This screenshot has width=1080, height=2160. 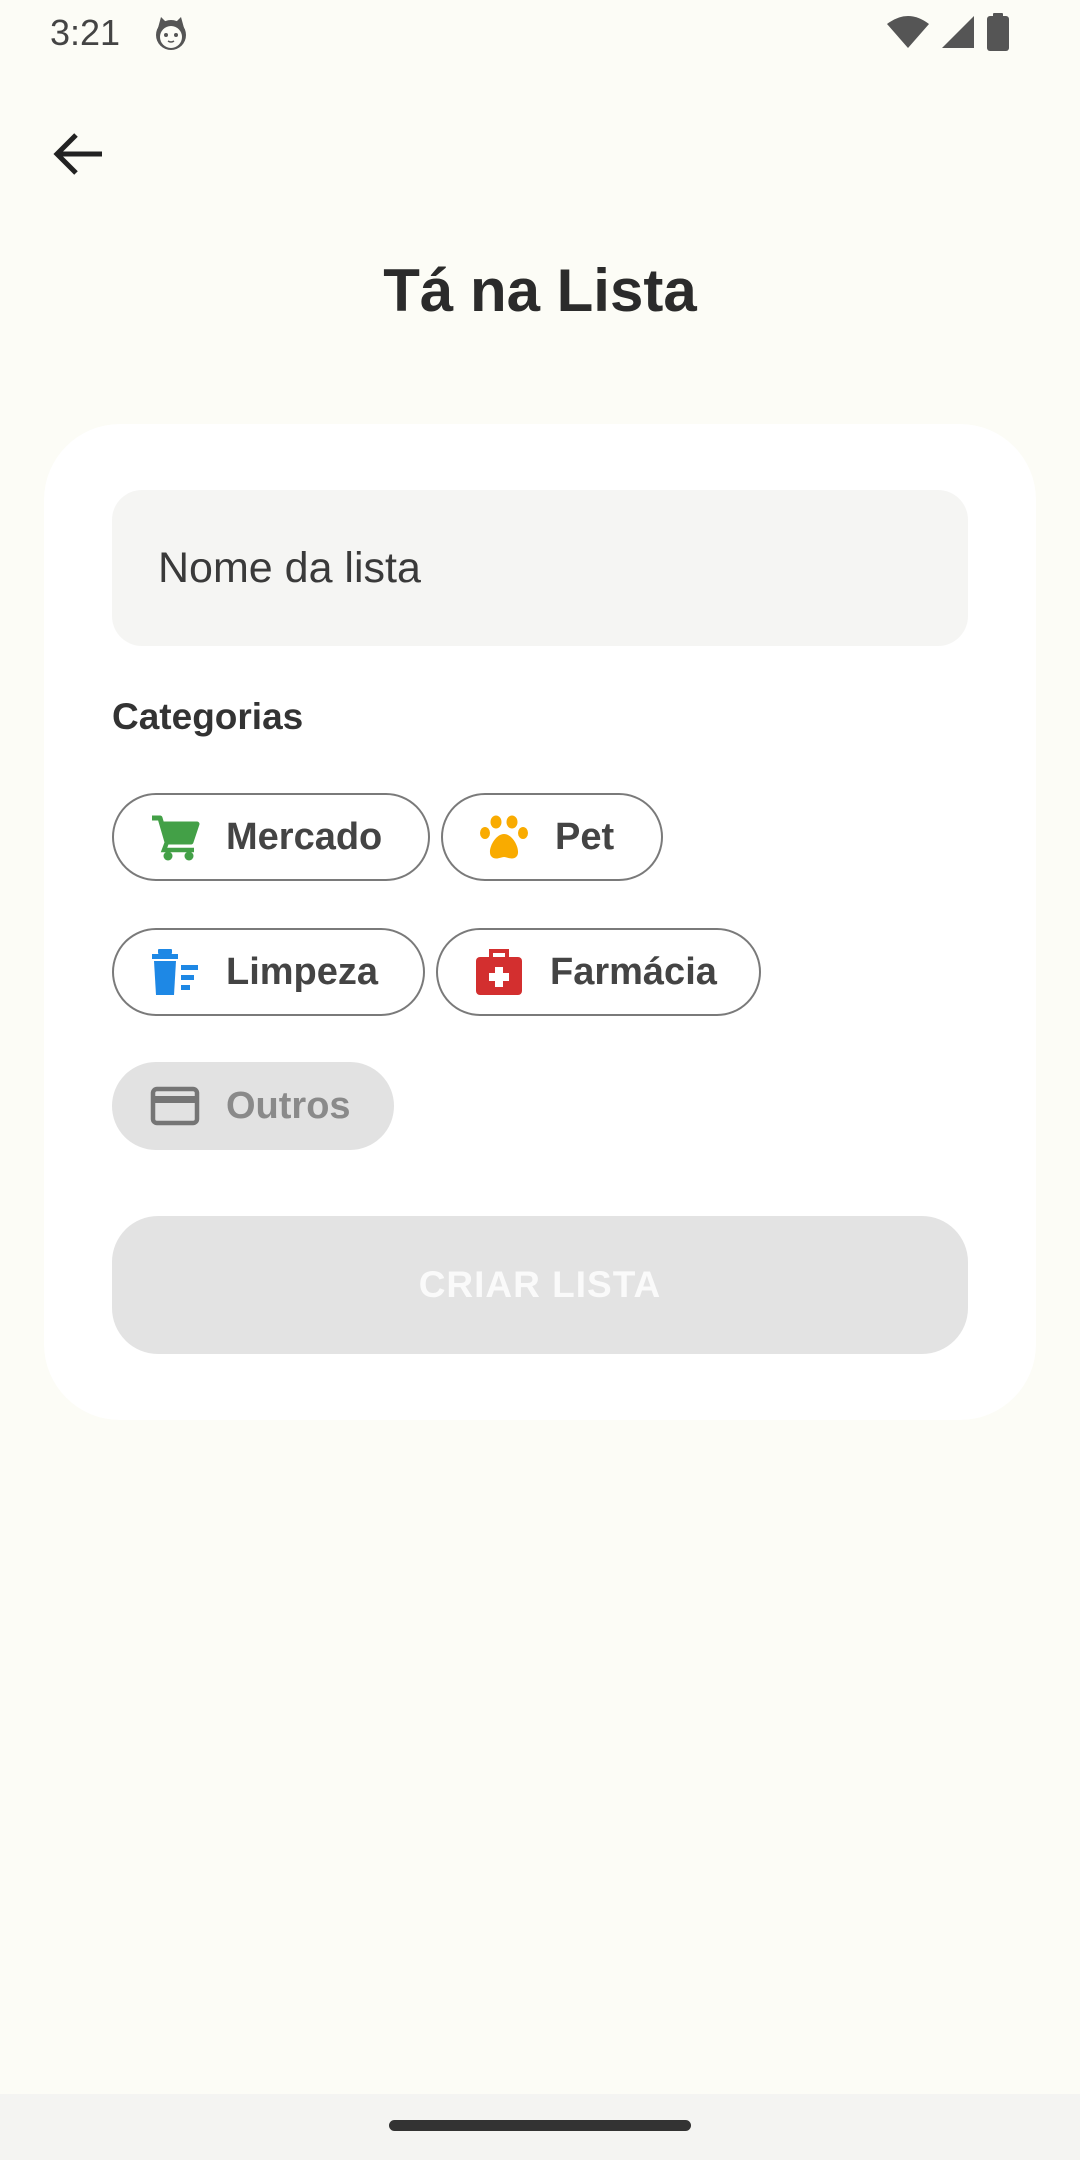 I want to click on category-chip-farmacia: Farmácia, so click(x=598, y=972).